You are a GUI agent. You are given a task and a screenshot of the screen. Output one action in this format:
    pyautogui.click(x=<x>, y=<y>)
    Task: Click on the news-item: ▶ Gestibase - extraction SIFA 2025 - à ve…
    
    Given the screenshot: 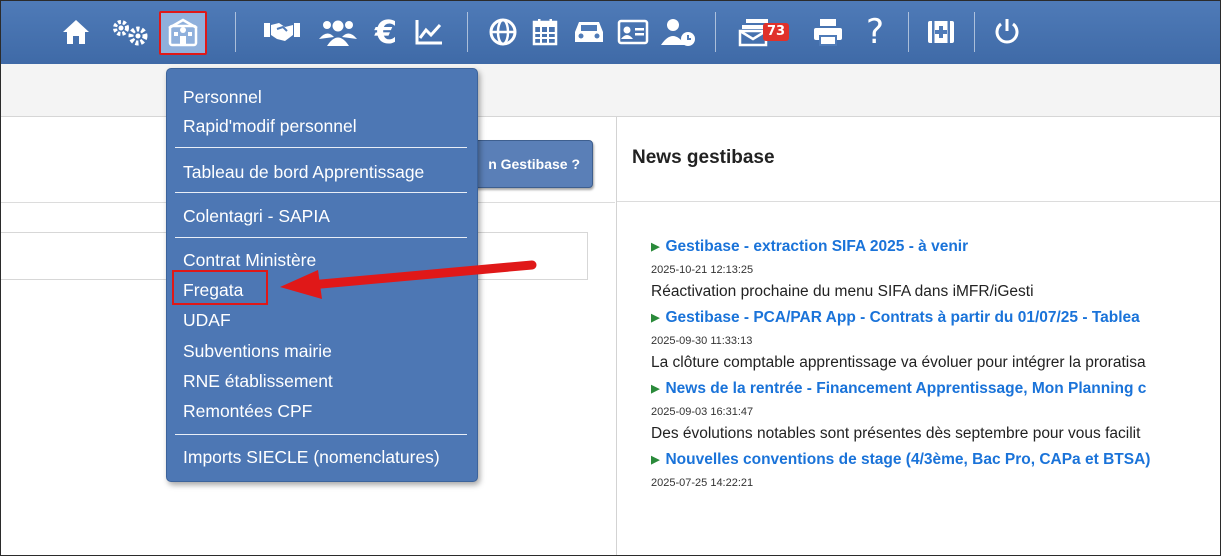 What is the action you would take?
    pyautogui.click(x=936, y=269)
    